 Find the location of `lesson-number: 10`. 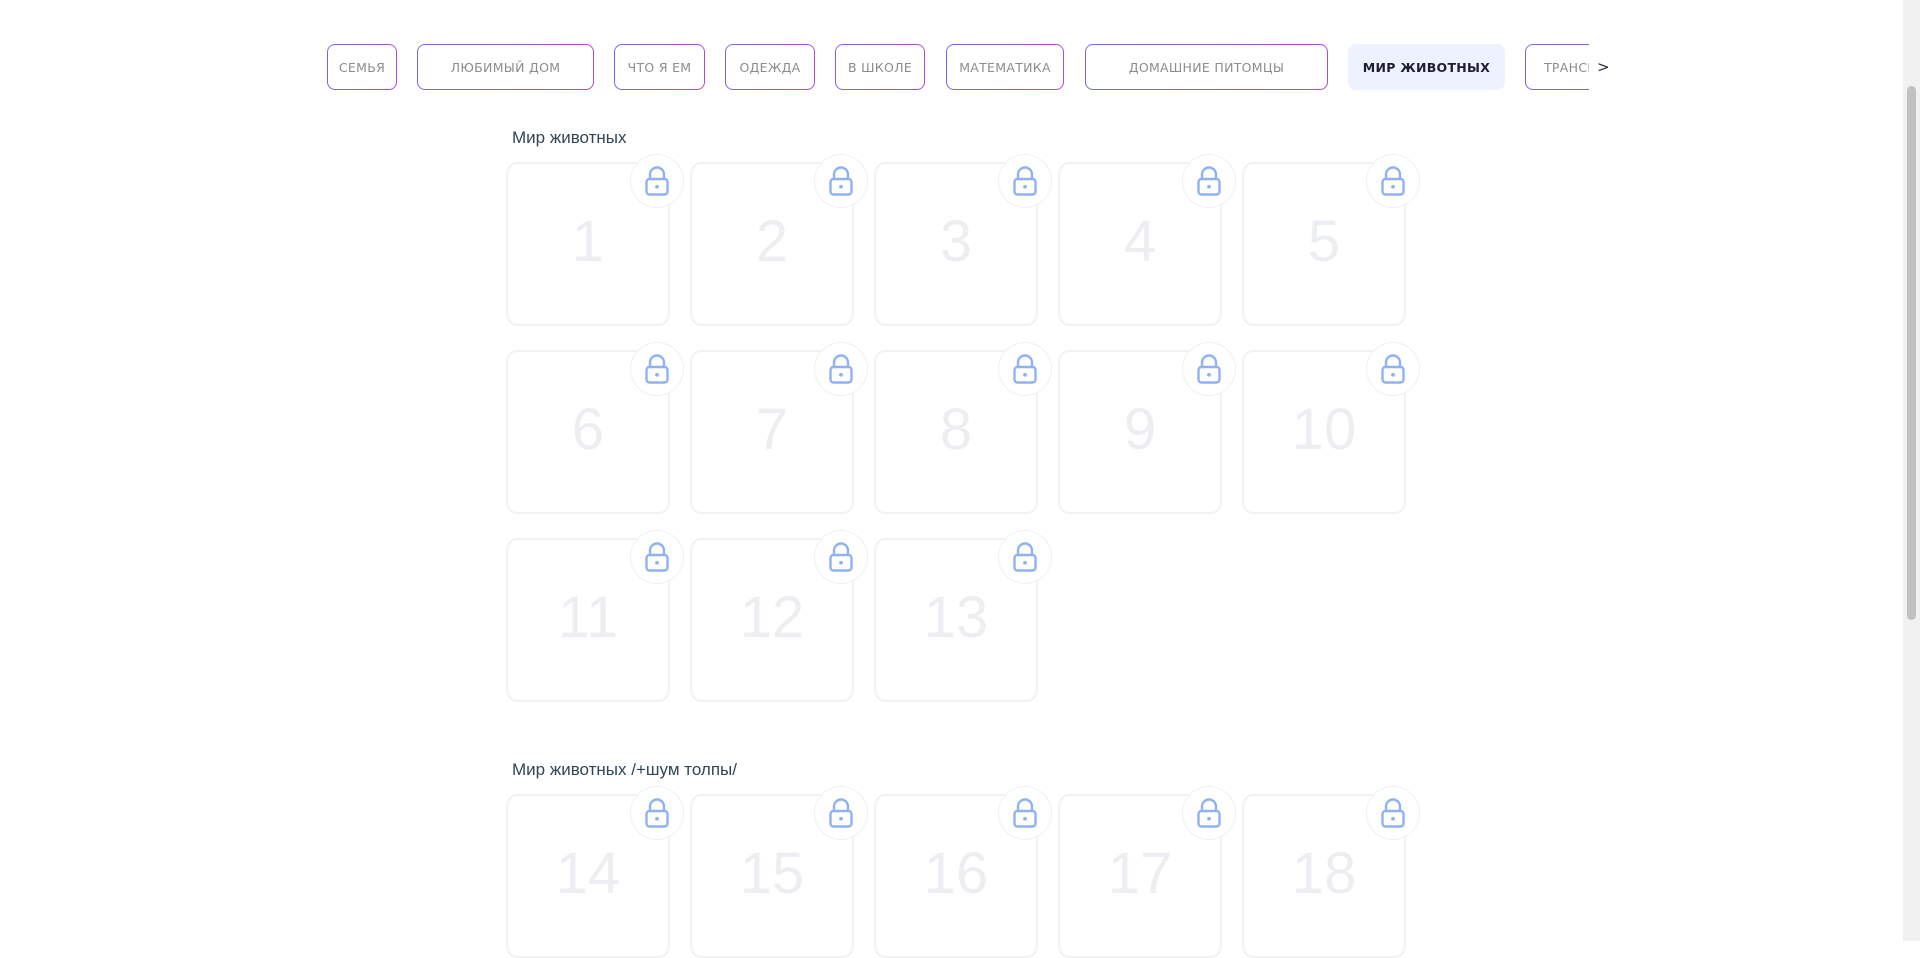

lesson-number: 10 is located at coordinates (1324, 429).